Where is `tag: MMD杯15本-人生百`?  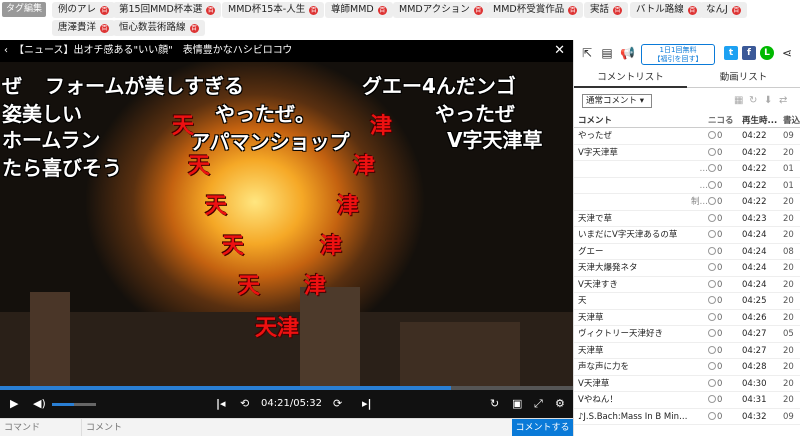 tag: MMD杯15本-人生百 is located at coordinates (273, 10).